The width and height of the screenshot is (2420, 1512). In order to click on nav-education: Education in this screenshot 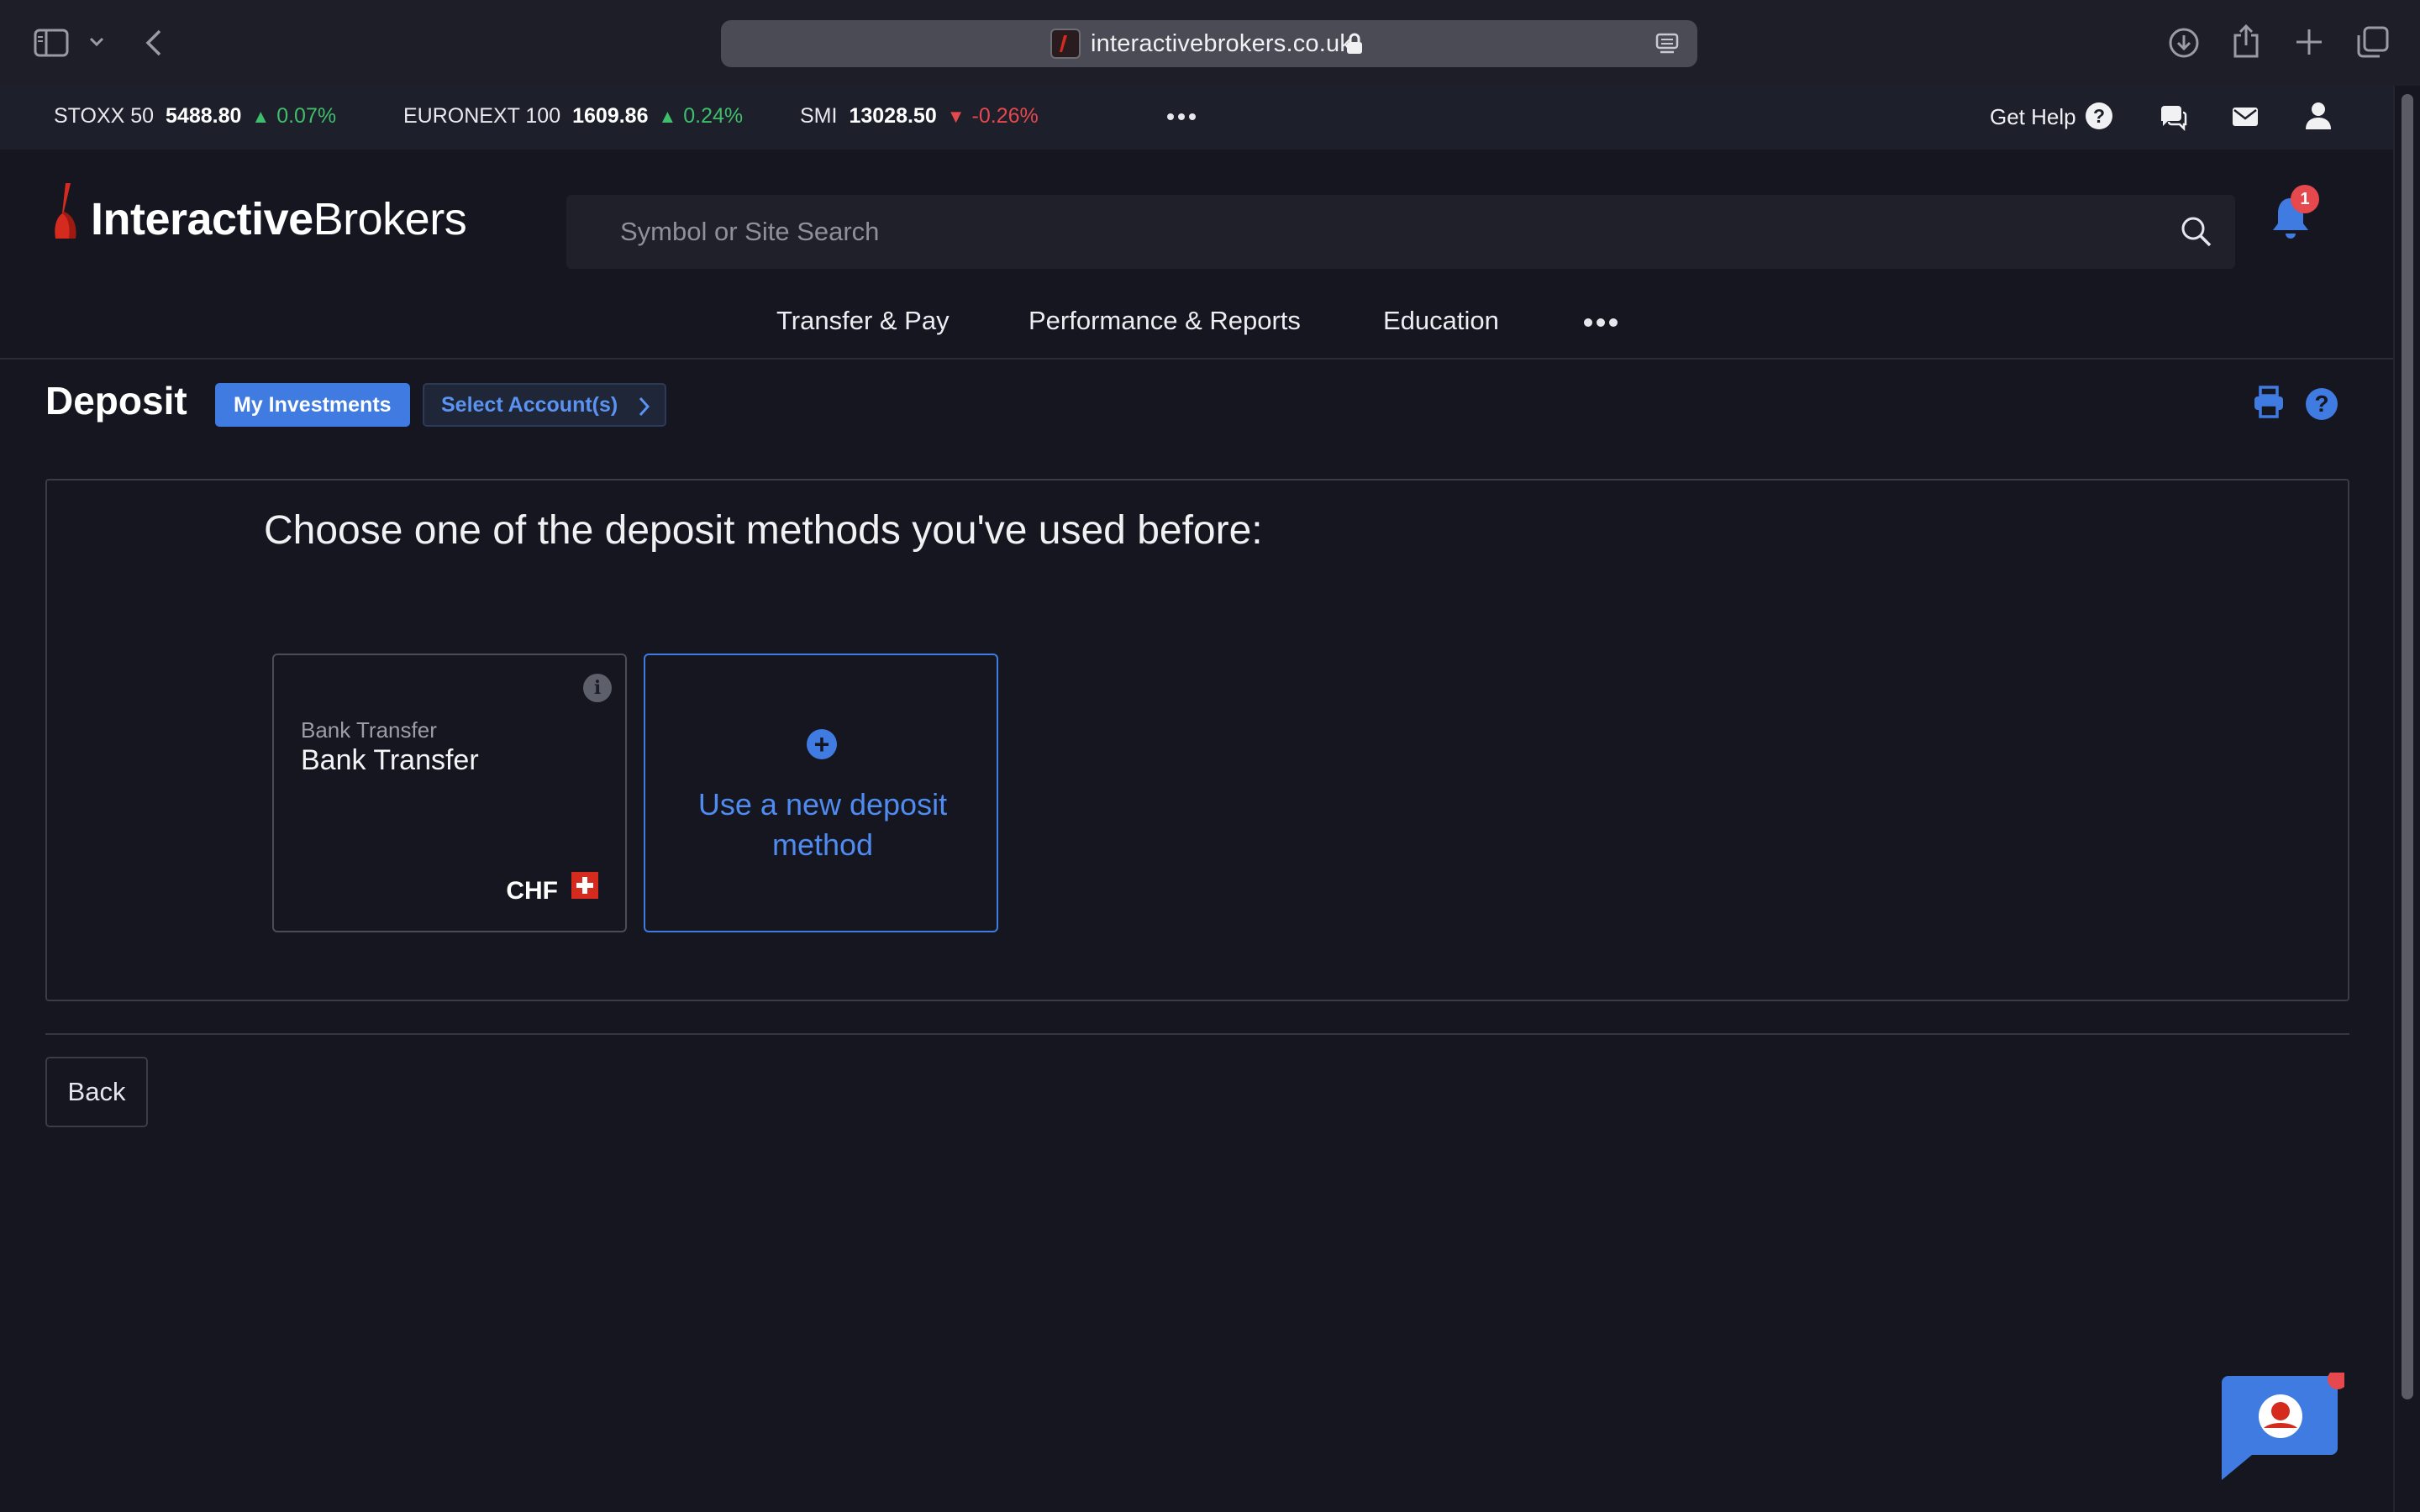, I will do `click(1441, 321)`.